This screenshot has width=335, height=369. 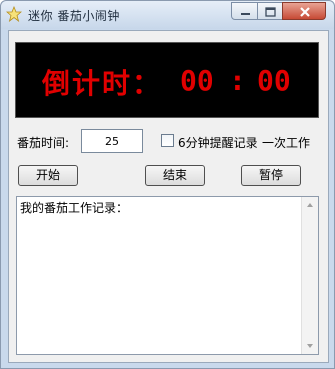 I want to click on remind-checkbox, so click(x=167, y=140).